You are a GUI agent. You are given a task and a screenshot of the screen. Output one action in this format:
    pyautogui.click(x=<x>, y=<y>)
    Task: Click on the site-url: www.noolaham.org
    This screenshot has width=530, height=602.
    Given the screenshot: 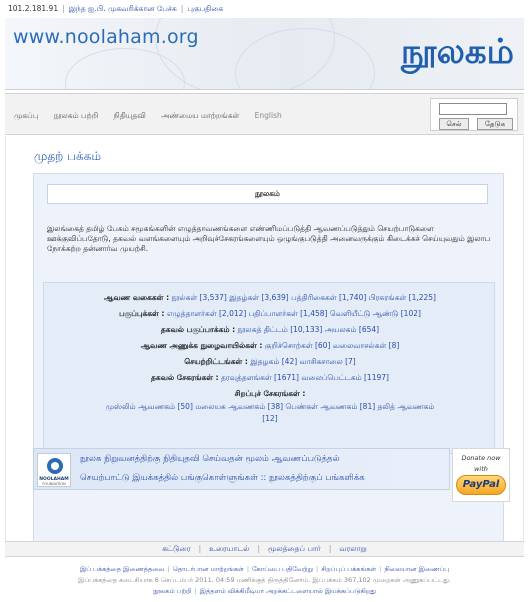 What is the action you would take?
    pyautogui.click(x=106, y=37)
    